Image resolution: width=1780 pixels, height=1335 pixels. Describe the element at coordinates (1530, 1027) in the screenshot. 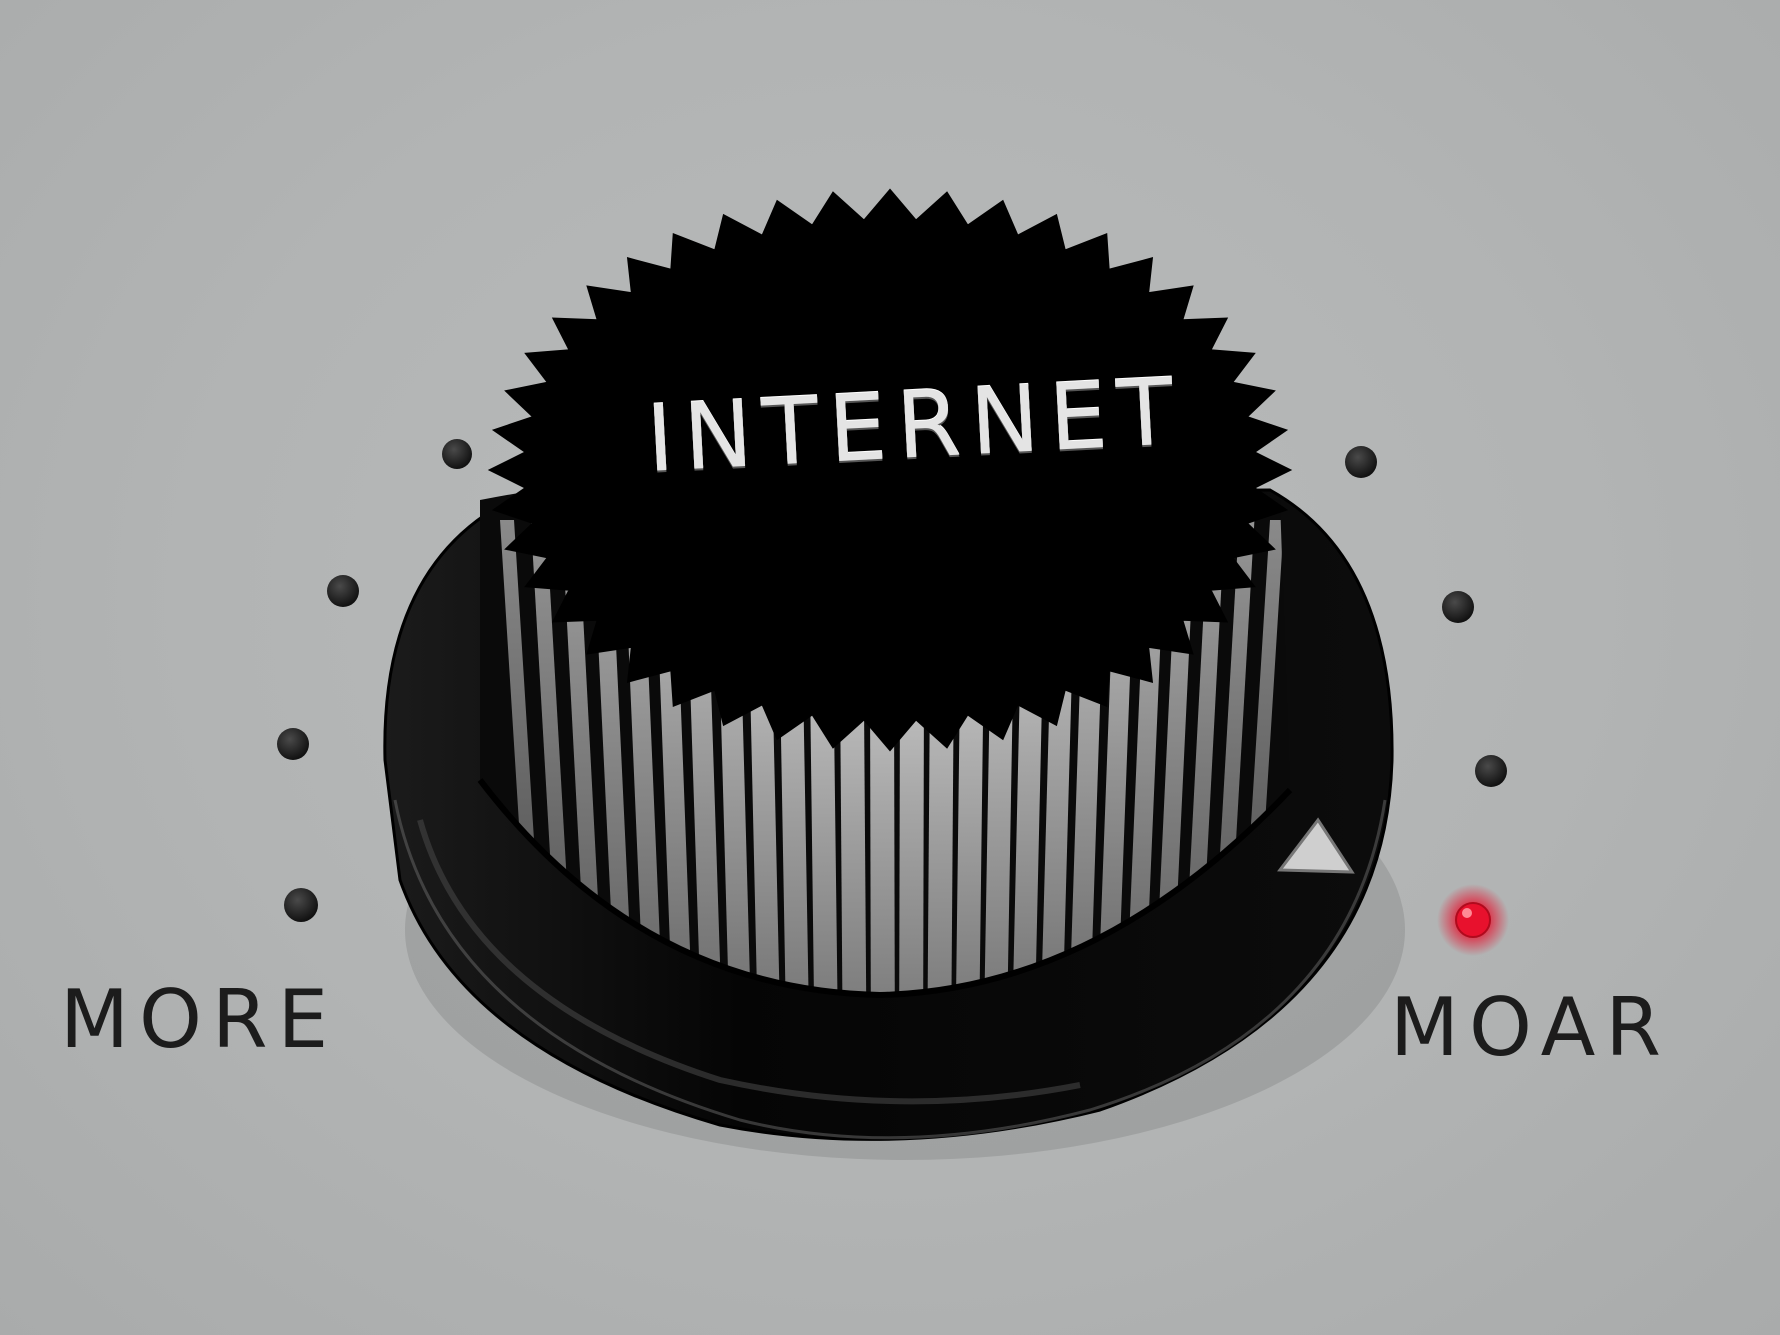

I see `scale-max-label: MOAR` at that location.